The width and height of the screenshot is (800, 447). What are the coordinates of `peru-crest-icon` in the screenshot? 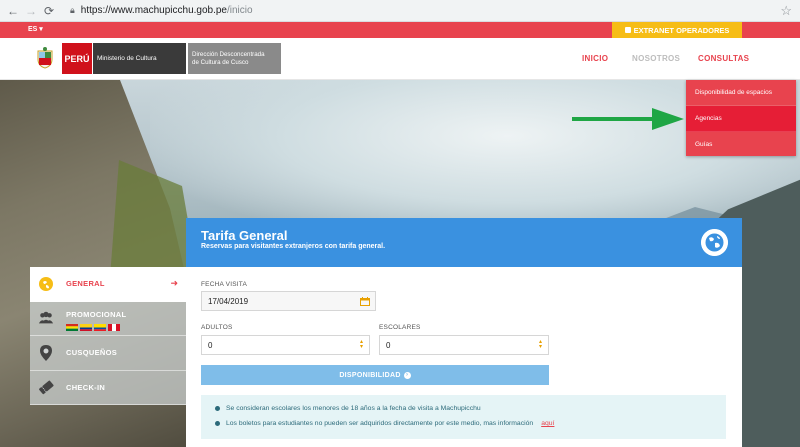 It's located at (45, 58).